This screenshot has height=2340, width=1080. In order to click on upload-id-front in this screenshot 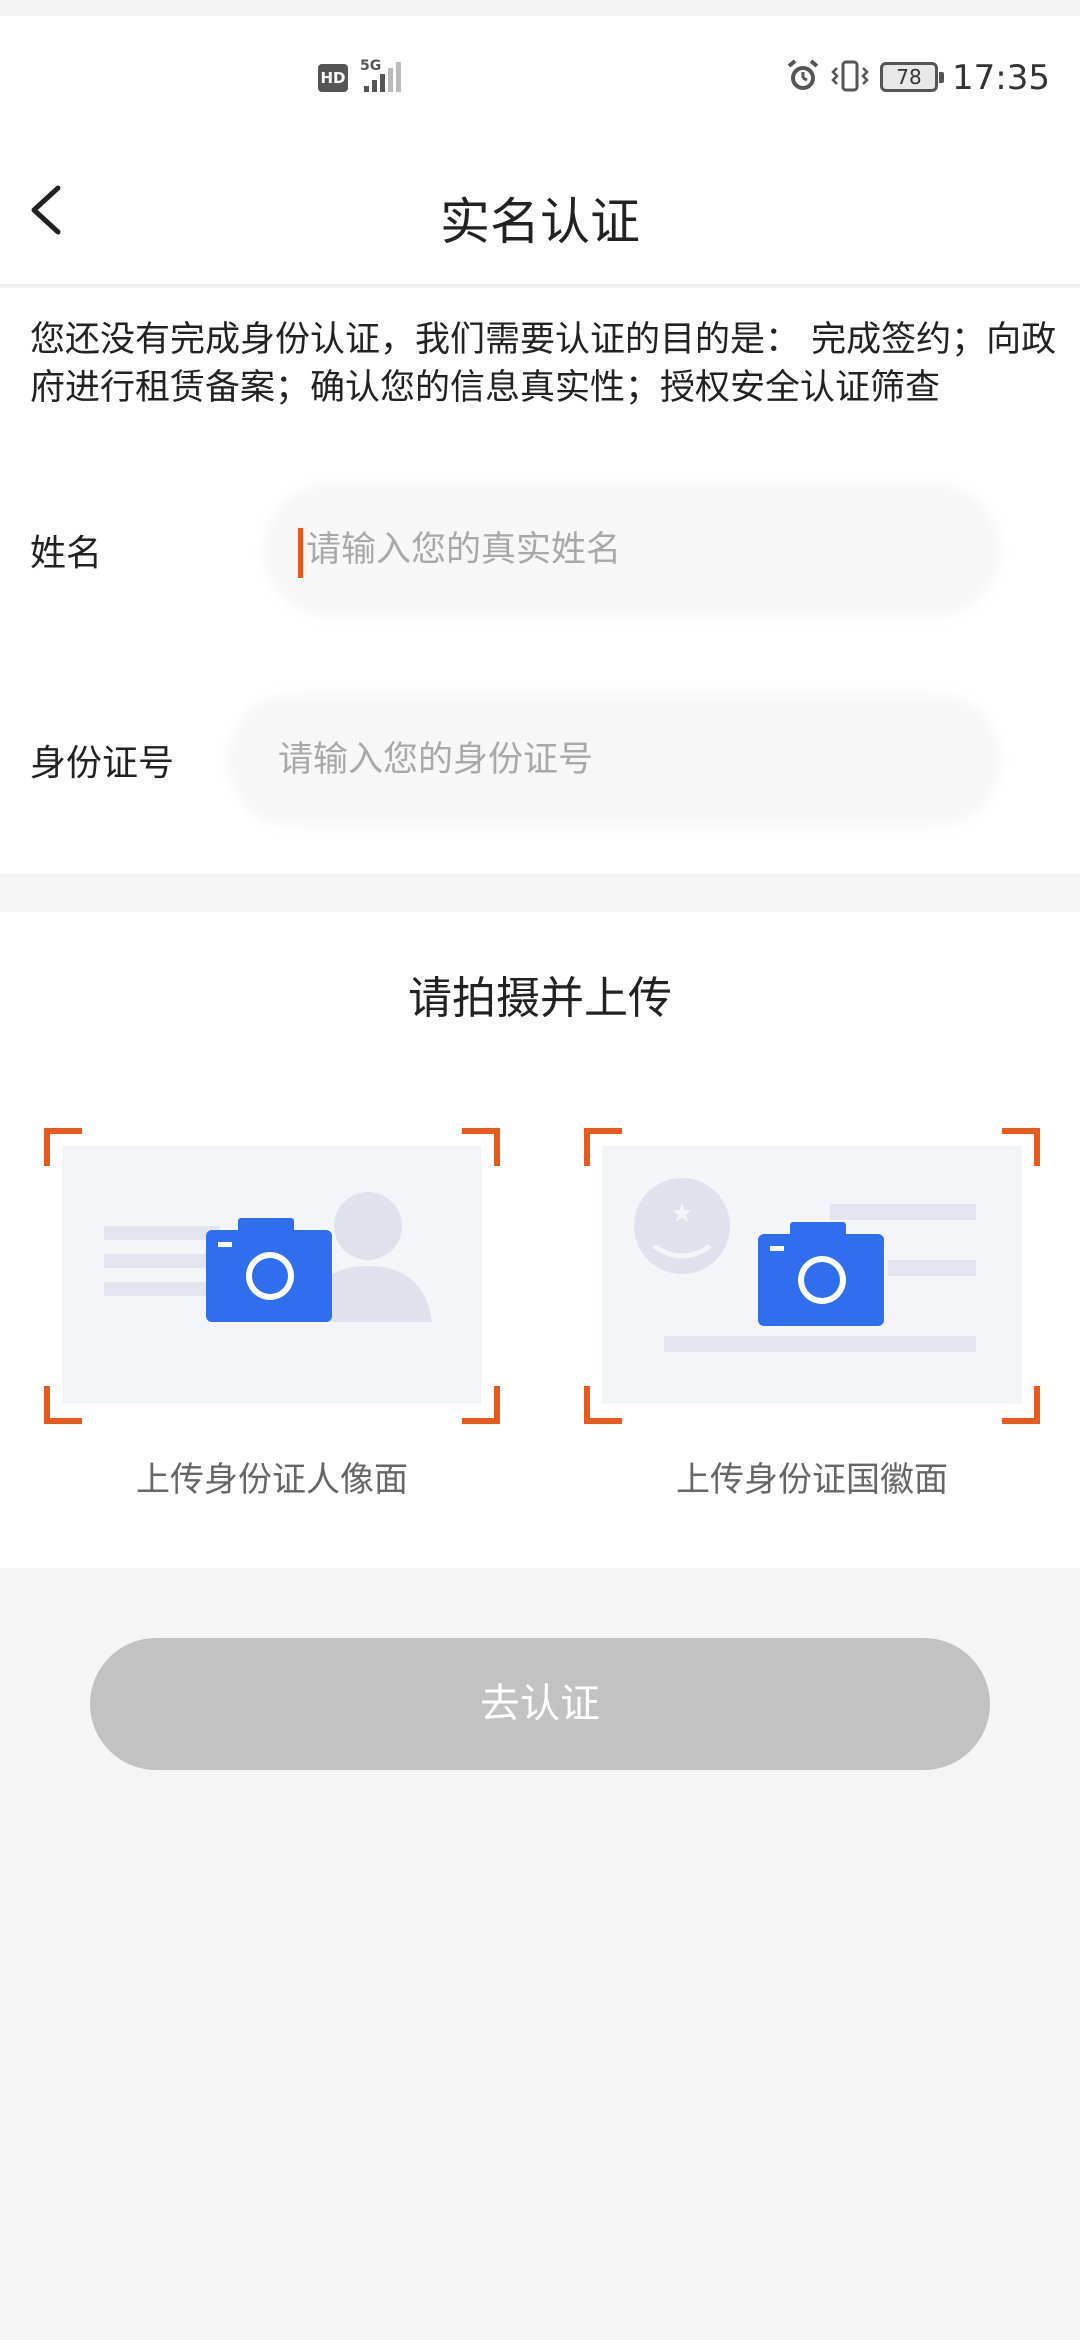, I will do `click(272, 1276)`.